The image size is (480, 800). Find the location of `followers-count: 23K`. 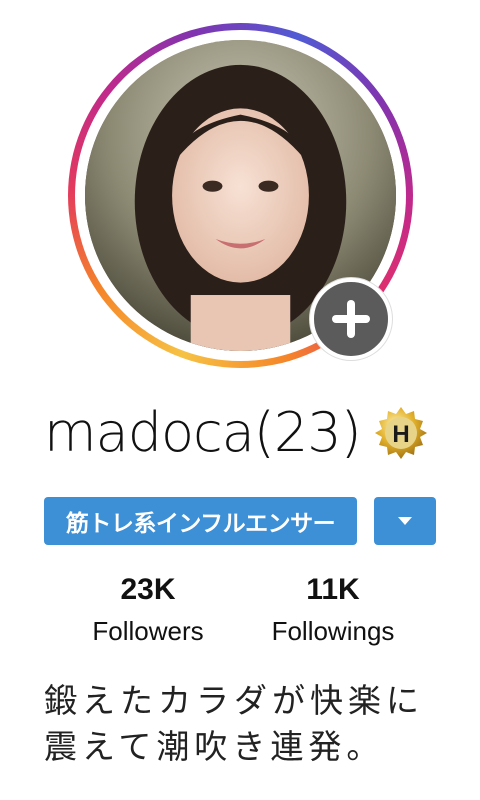

followers-count: 23K is located at coordinates (148, 589).